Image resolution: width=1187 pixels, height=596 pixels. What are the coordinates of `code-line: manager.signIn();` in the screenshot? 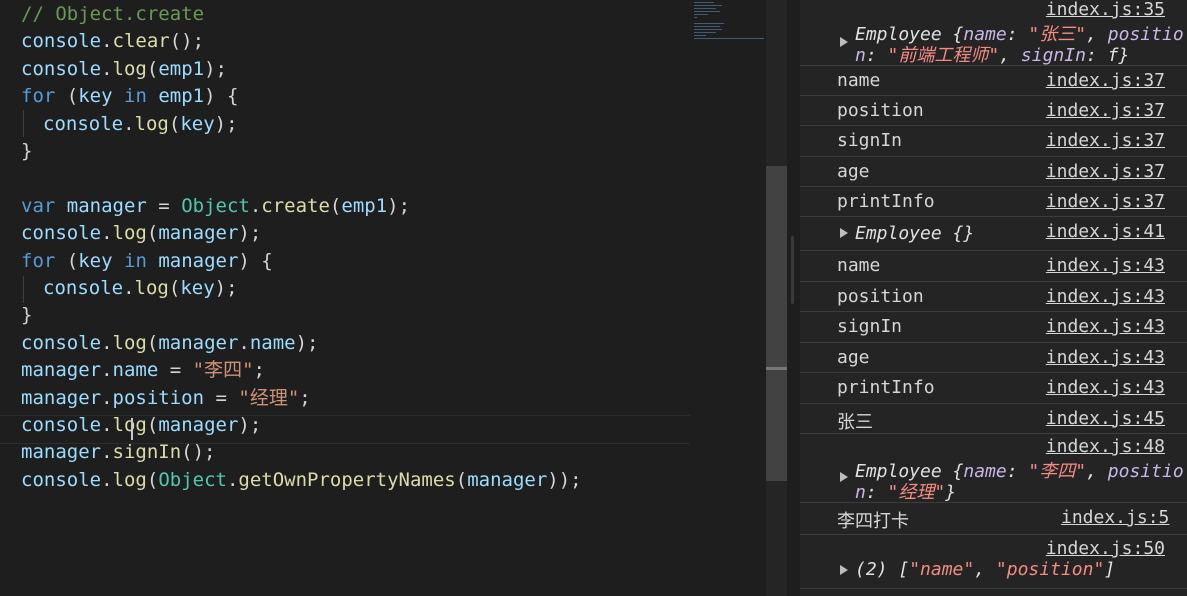 It's located at (118, 452).